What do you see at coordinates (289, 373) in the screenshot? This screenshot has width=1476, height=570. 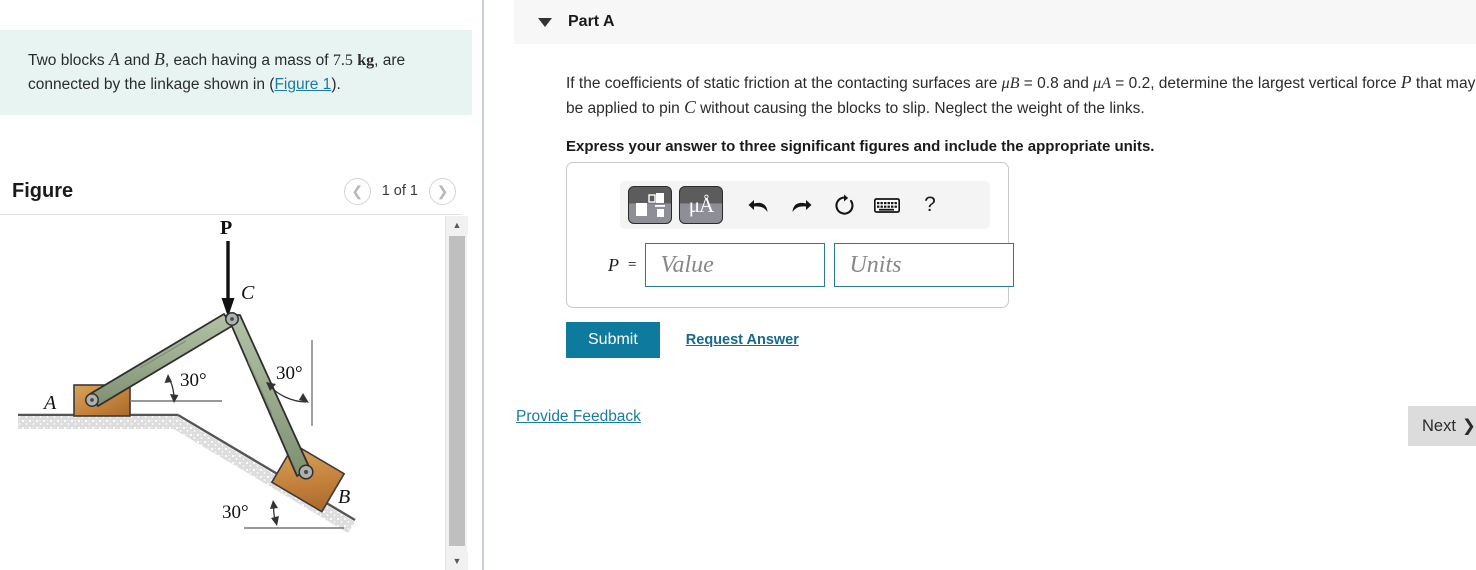 I see `angle-right-label: 30°` at bounding box center [289, 373].